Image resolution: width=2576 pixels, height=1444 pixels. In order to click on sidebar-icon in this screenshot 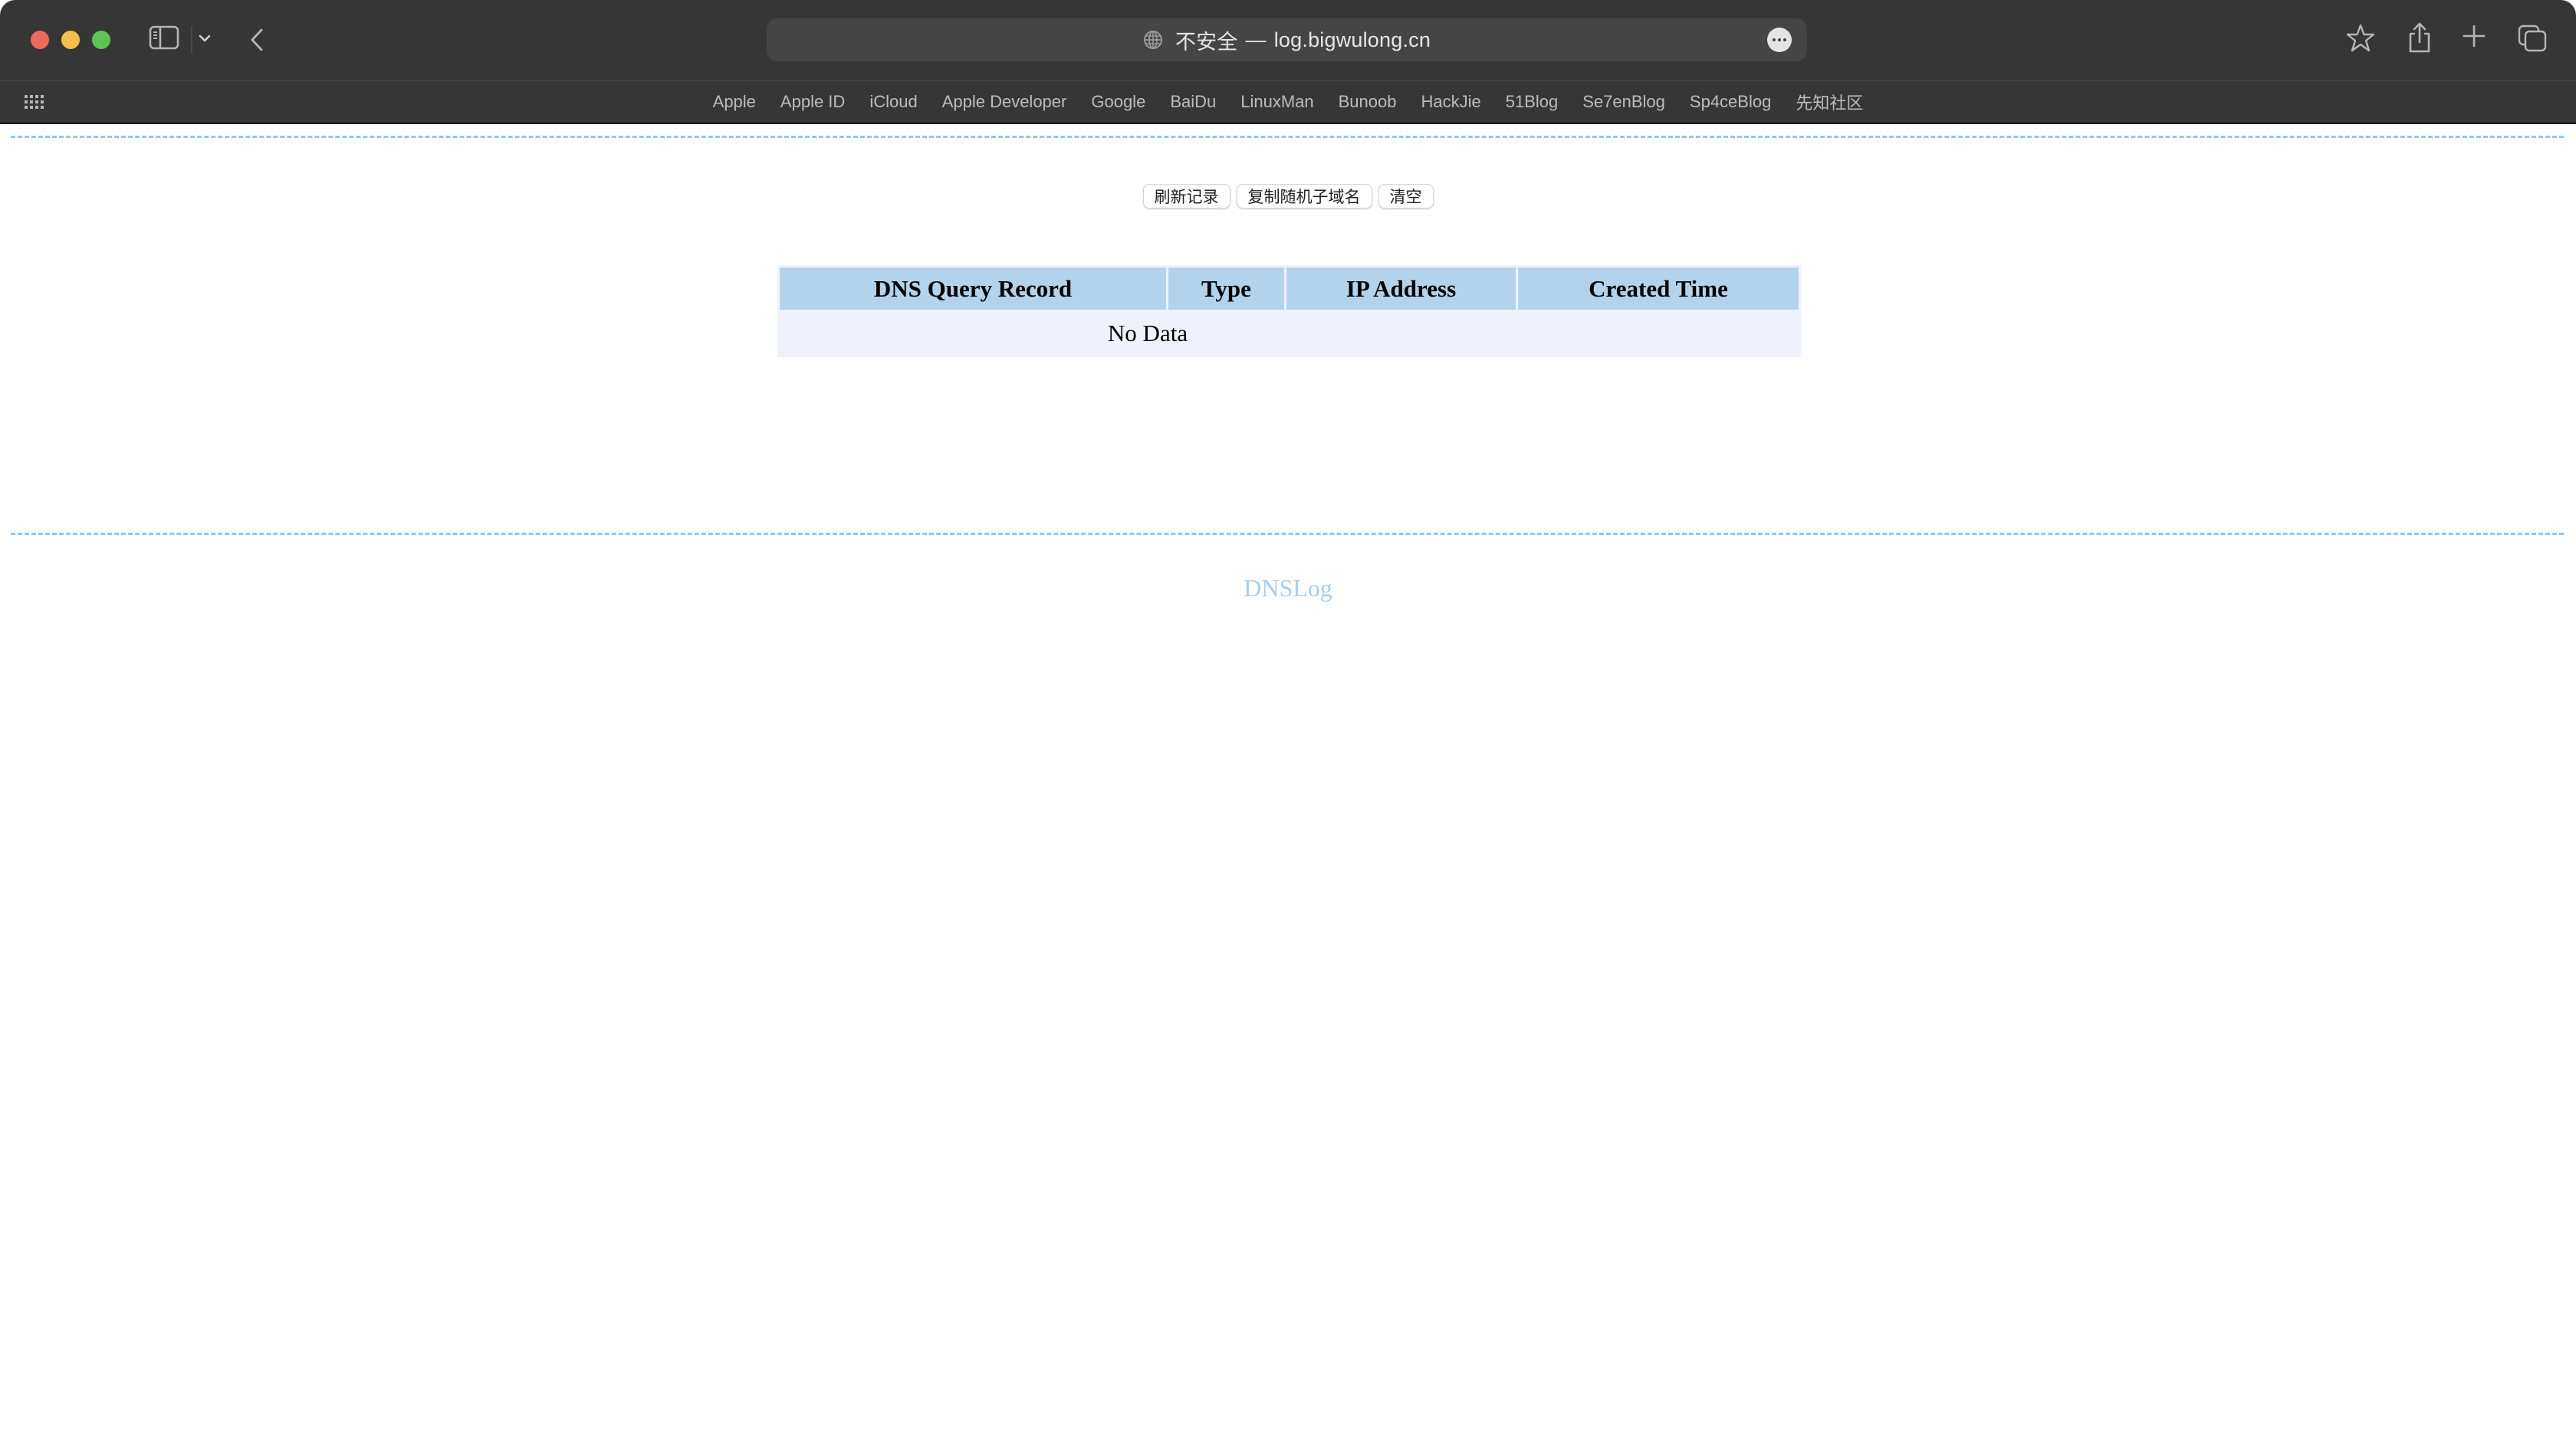, I will do `click(164, 37)`.